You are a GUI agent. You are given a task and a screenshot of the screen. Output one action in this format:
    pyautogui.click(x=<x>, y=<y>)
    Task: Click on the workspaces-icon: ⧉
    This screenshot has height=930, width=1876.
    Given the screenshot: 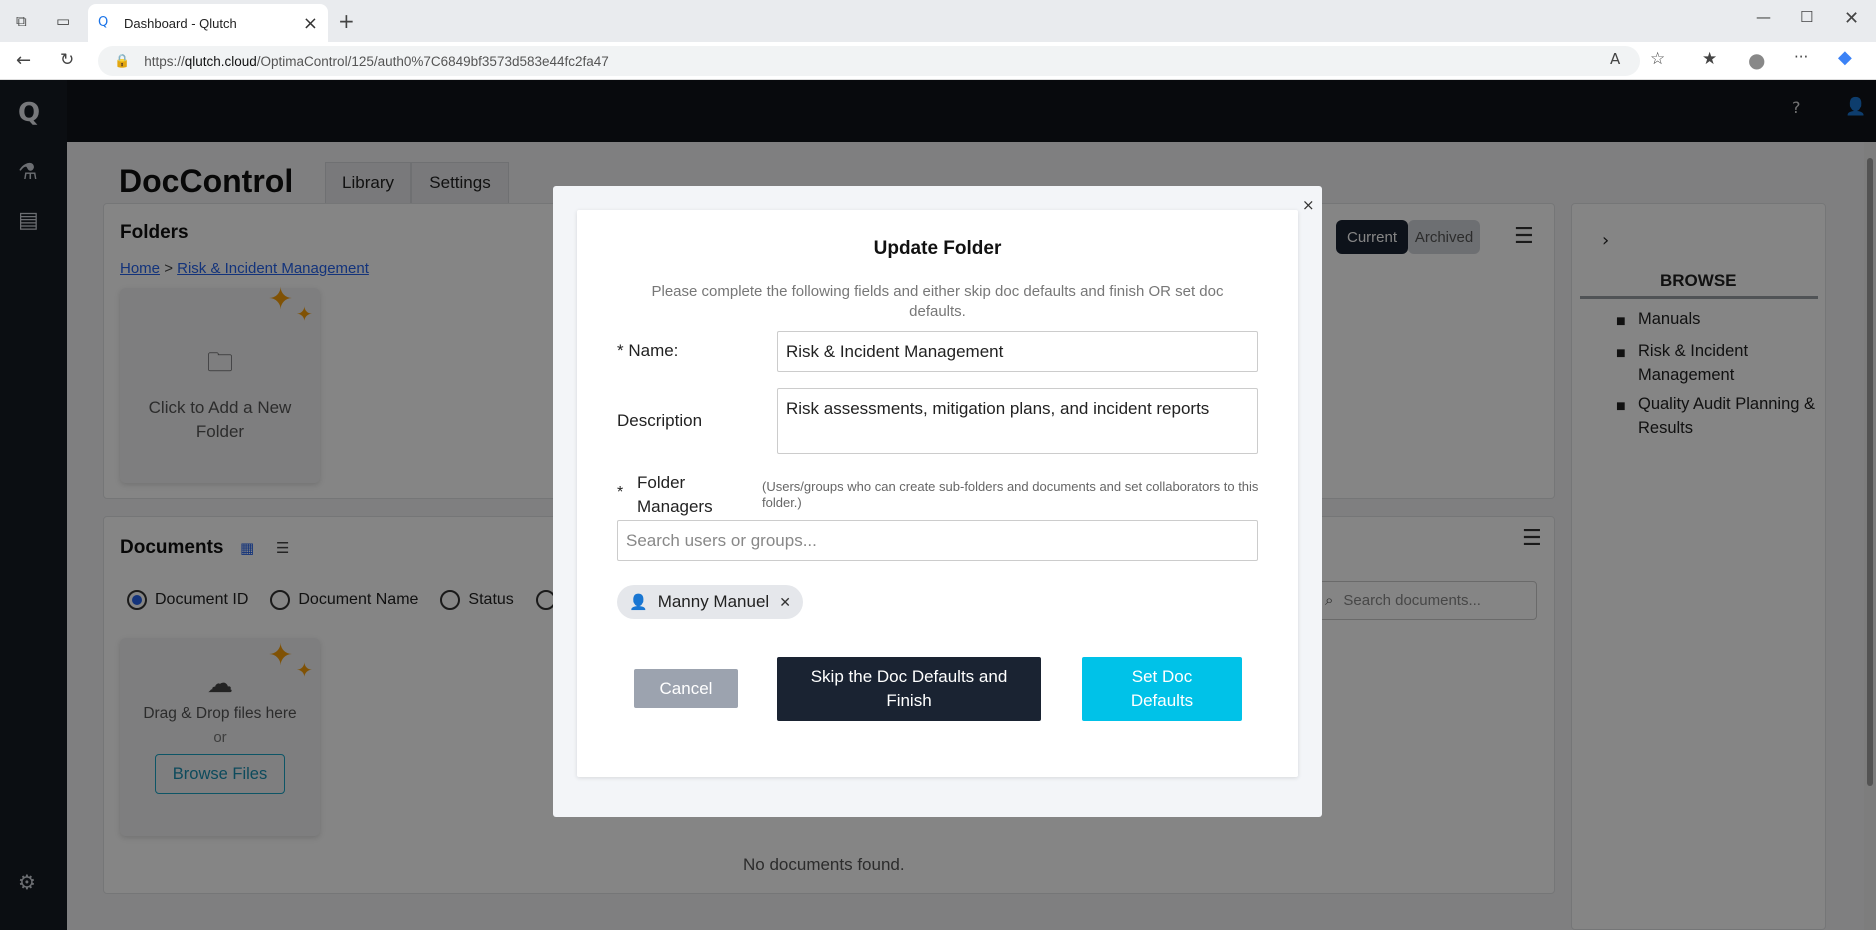 What is the action you would take?
    pyautogui.click(x=21, y=21)
    